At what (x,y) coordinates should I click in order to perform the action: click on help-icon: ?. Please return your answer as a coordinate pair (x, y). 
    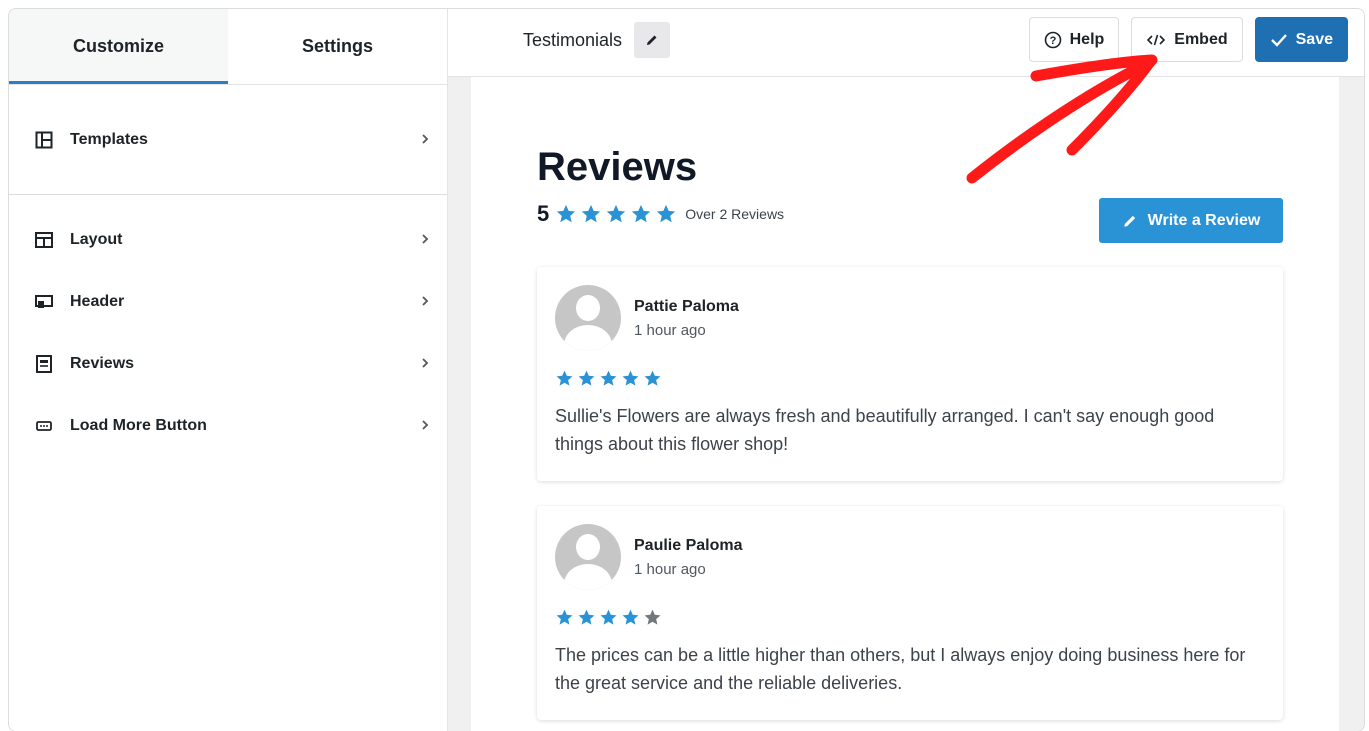
    Looking at the image, I should click on (1052, 39).